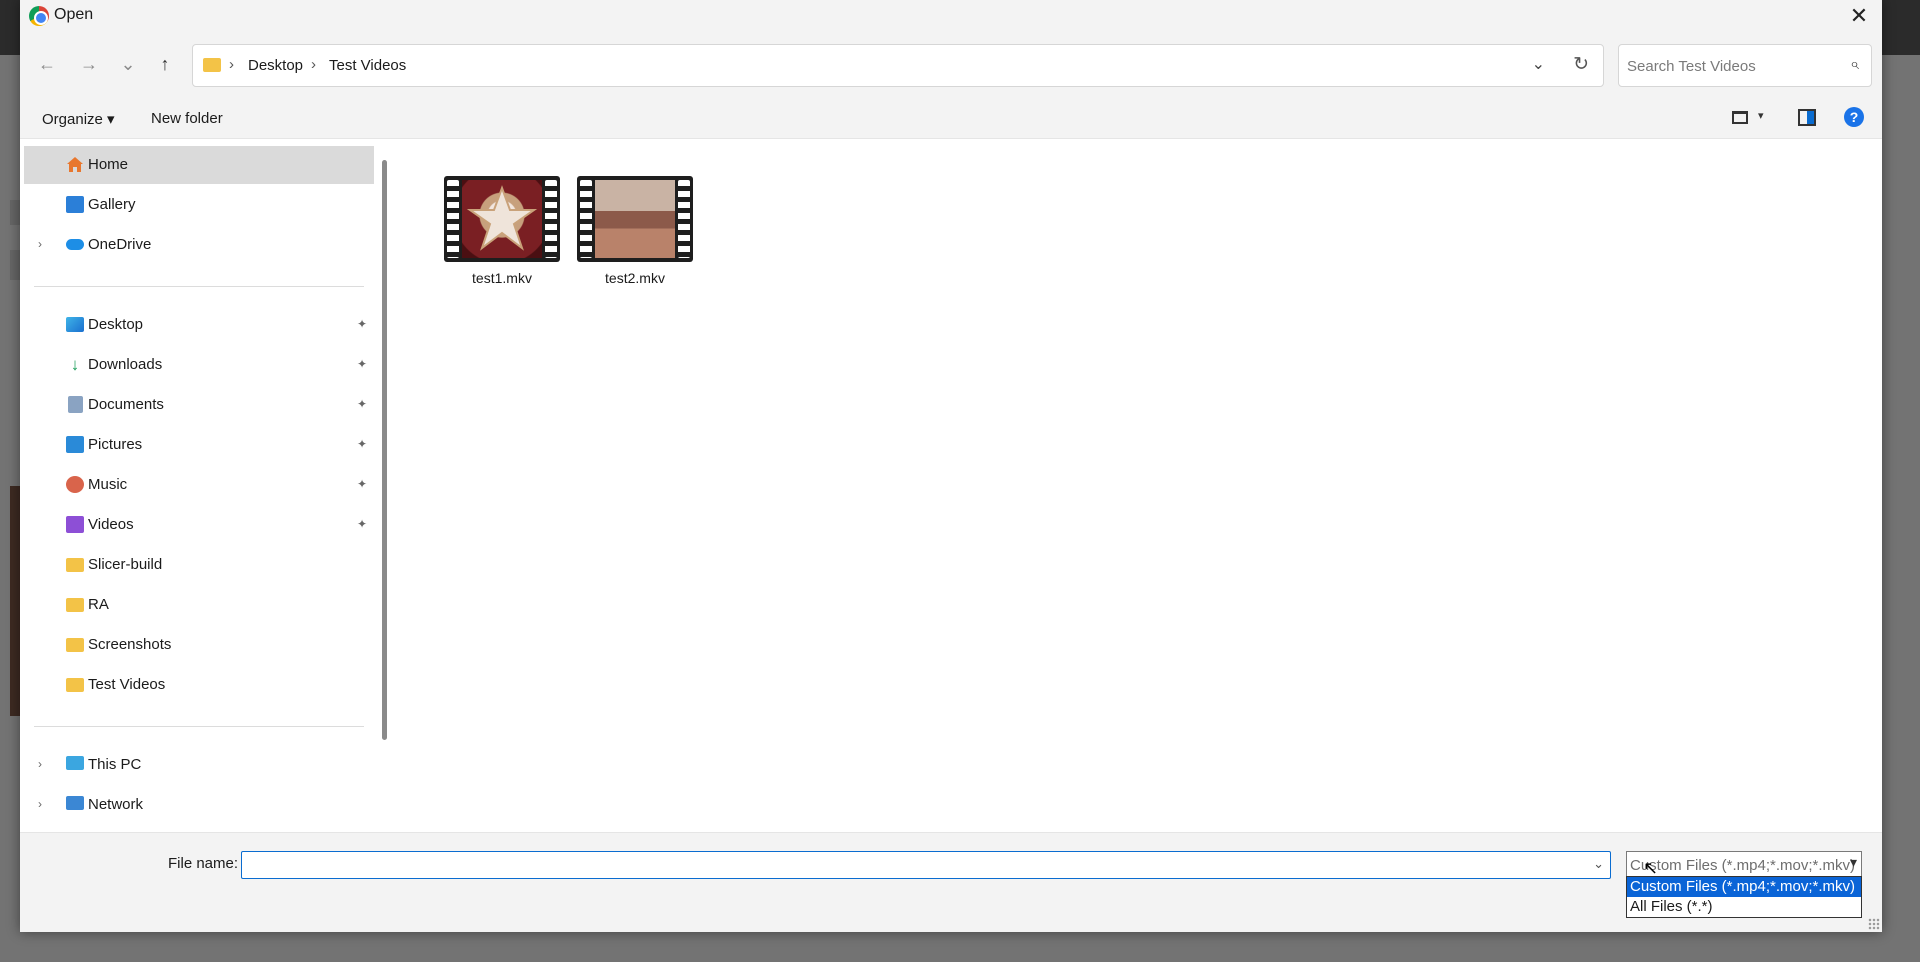  I want to click on dialog-title: Open, so click(74, 14).